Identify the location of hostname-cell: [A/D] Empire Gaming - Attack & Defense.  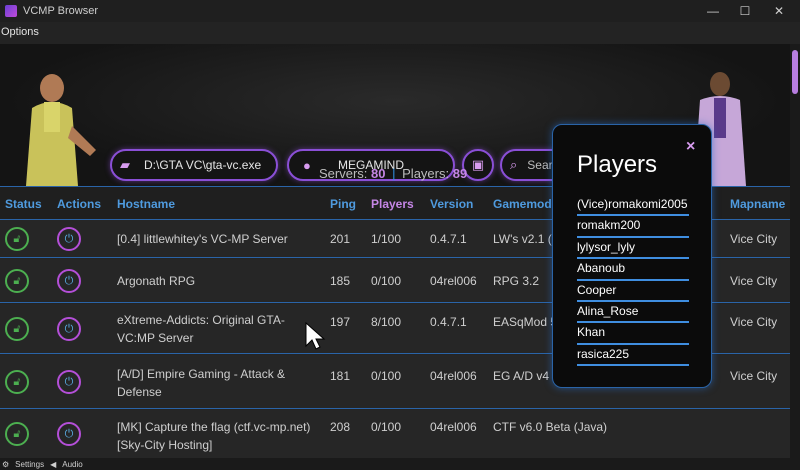
(201, 383).